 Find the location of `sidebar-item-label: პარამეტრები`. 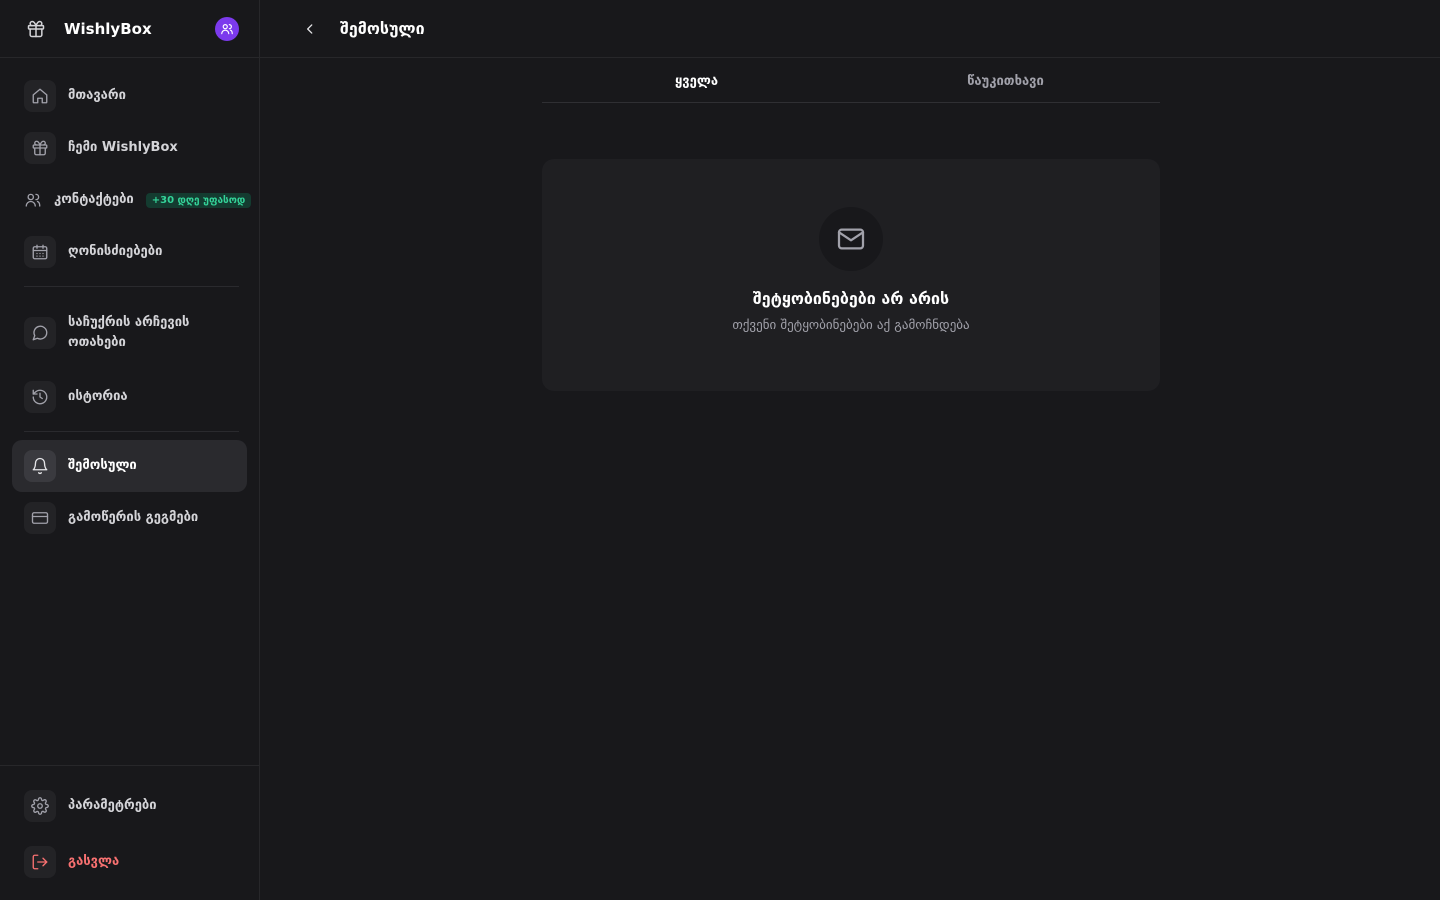

sidebar-item-label: პარამეტრები is located at coordinates (112, 805).